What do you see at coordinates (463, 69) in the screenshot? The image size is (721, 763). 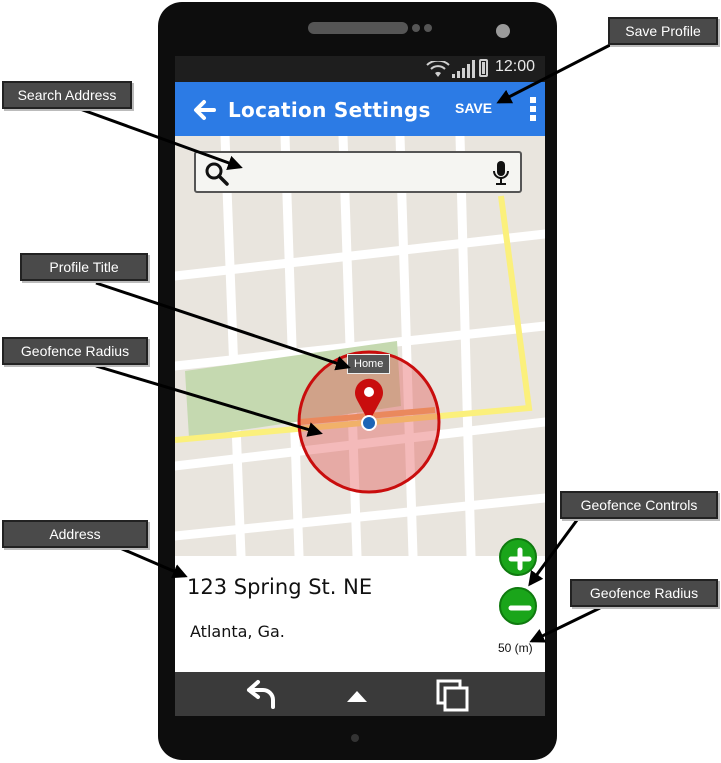 I see `signal-icon` at bounding box center [463, 69].